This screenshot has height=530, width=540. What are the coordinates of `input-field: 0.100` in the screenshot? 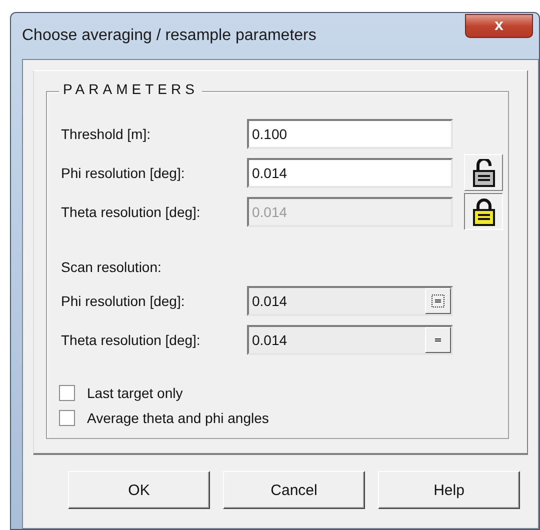 It's located at (350, 133).